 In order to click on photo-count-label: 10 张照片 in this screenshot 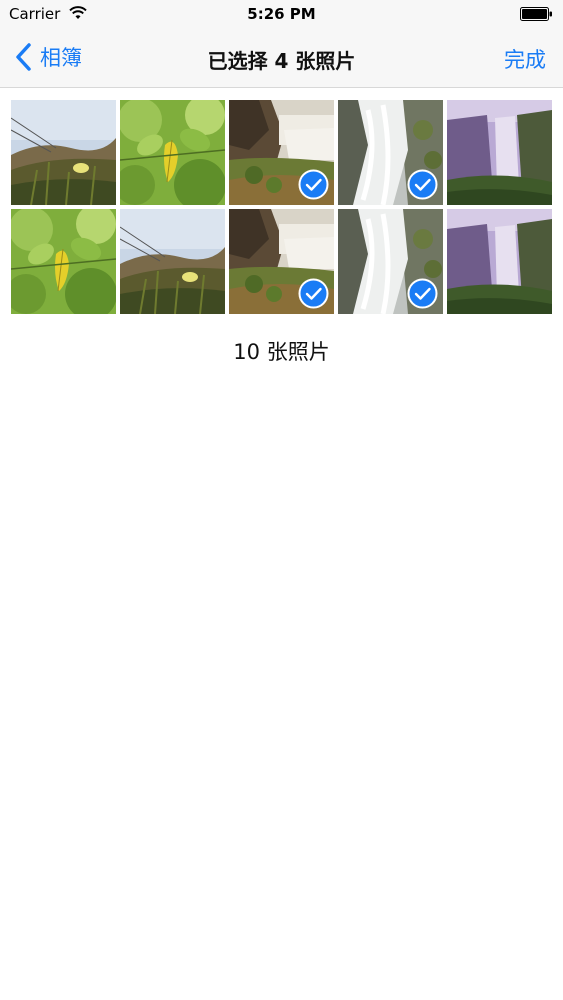, I will do `click(281, 352)`.